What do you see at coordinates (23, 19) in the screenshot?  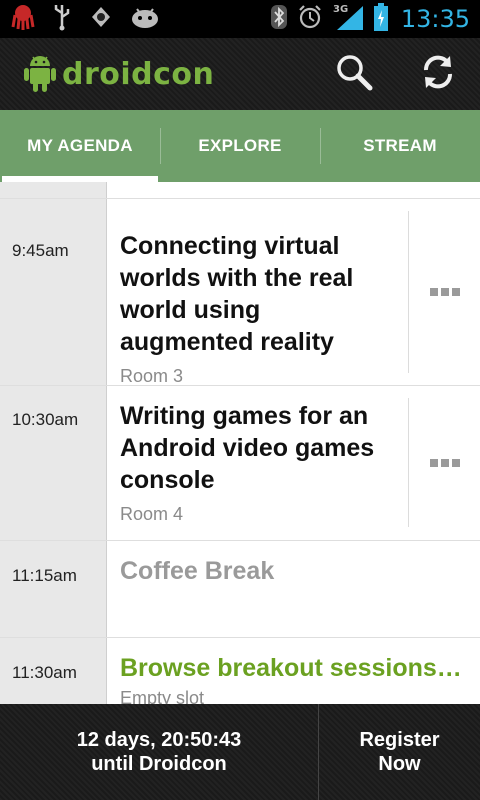 I see `octocat-icon` at bounding box center [23, 19].